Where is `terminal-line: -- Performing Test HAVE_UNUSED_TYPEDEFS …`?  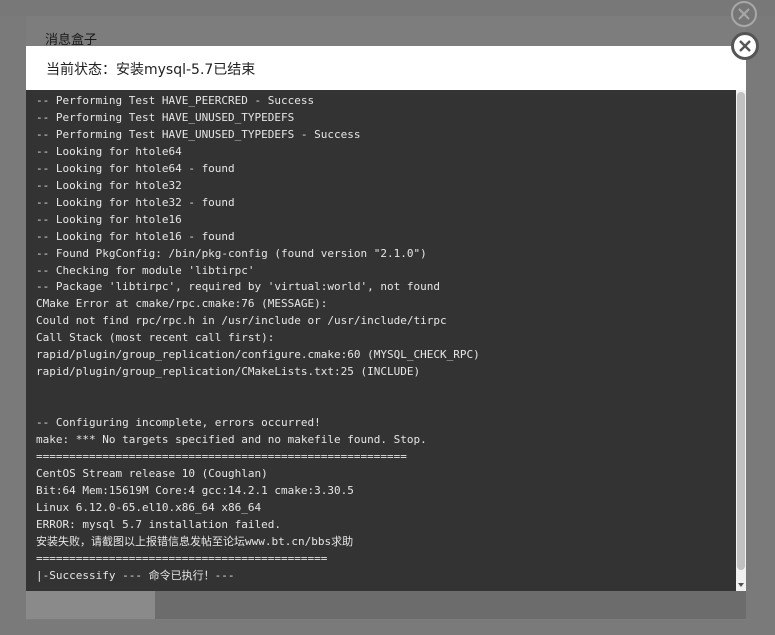 terminal-line: -- Performing Test HAVE_UNUSED_TYPEDEFS … is located at coordinates (198, 134).